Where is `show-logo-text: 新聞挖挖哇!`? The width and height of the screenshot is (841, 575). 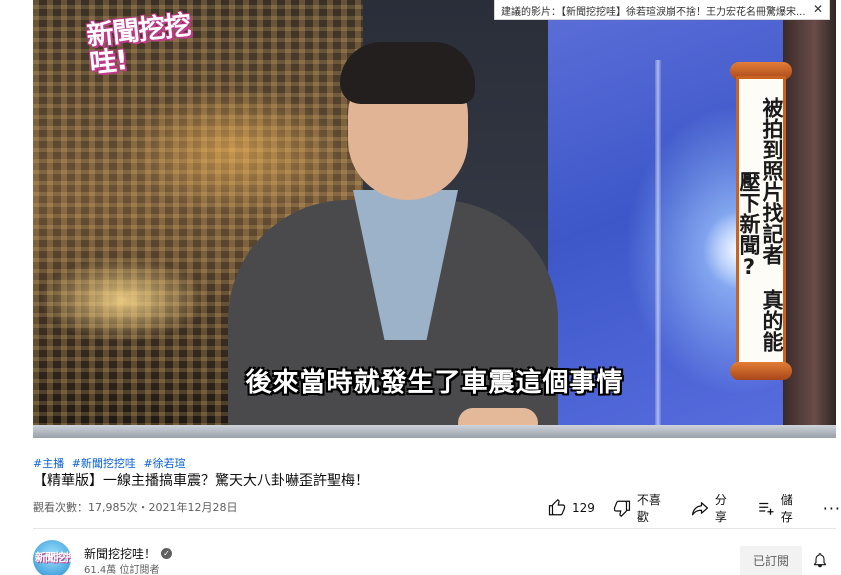 show-logo-text: 新聞挖挖哇! is located at coordinates (138, 45).